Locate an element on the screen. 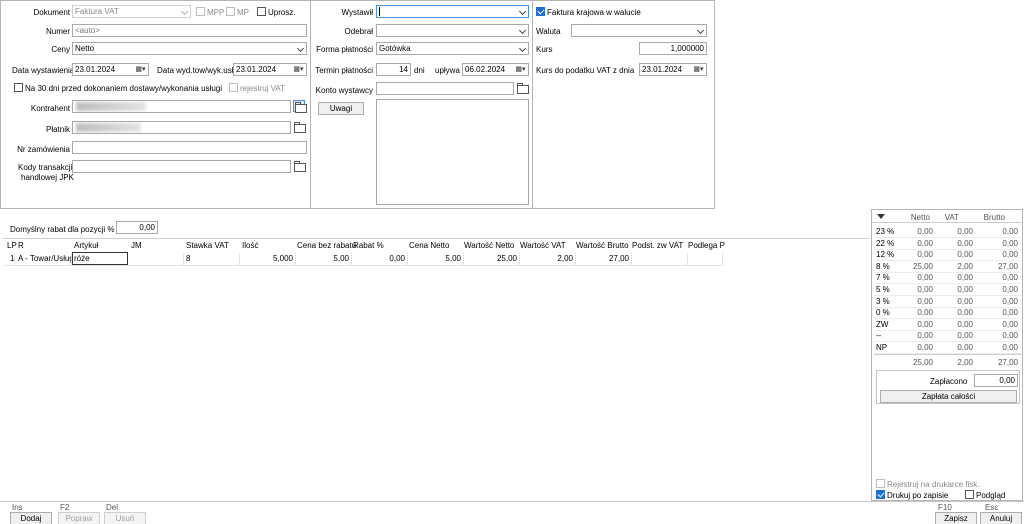  uprosz-checkbox is located at coordinates (261, 11).